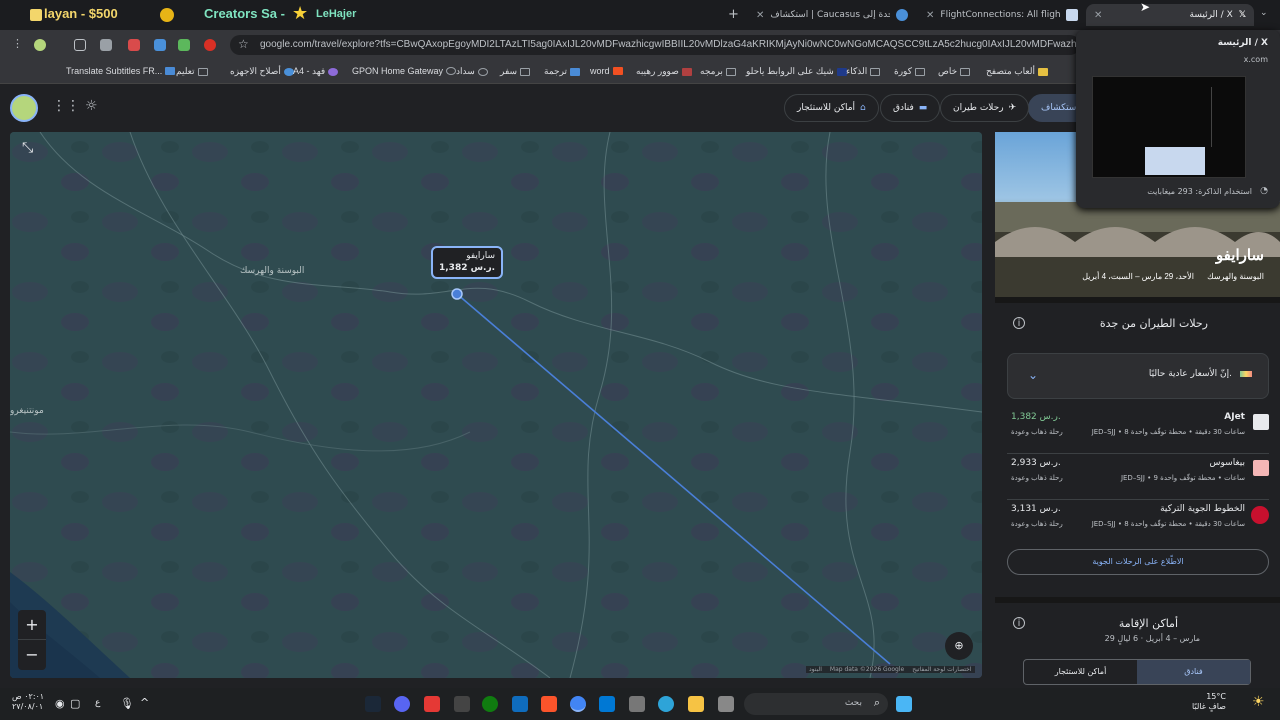 The height and width of the screenshot is (720, 1280). I want to click on green-extension-icon, so click(184, 45).